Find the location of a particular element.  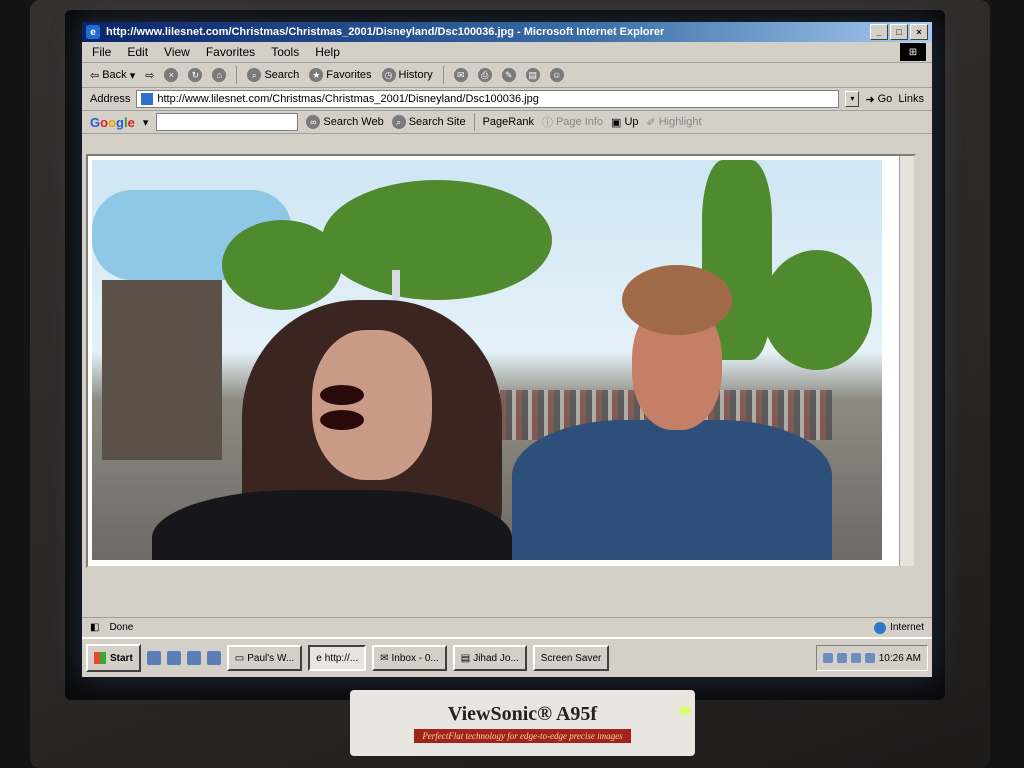

menu-file: File is located at coordinates (101, 52).